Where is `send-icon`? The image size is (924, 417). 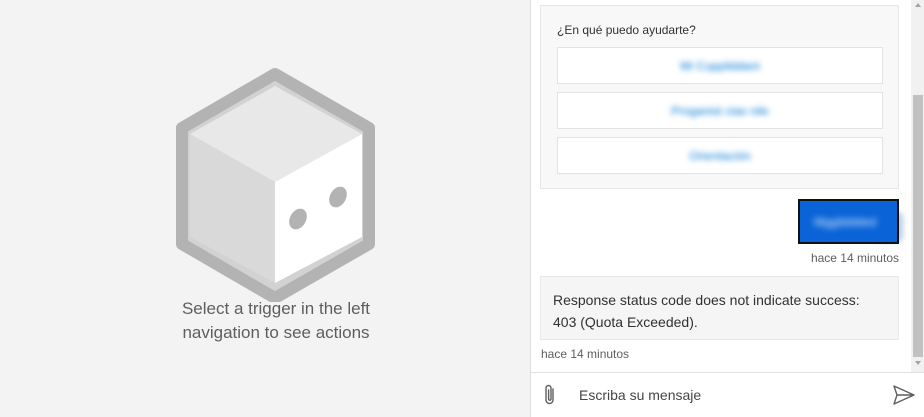
send-icon is located at coordinates (904, 395).